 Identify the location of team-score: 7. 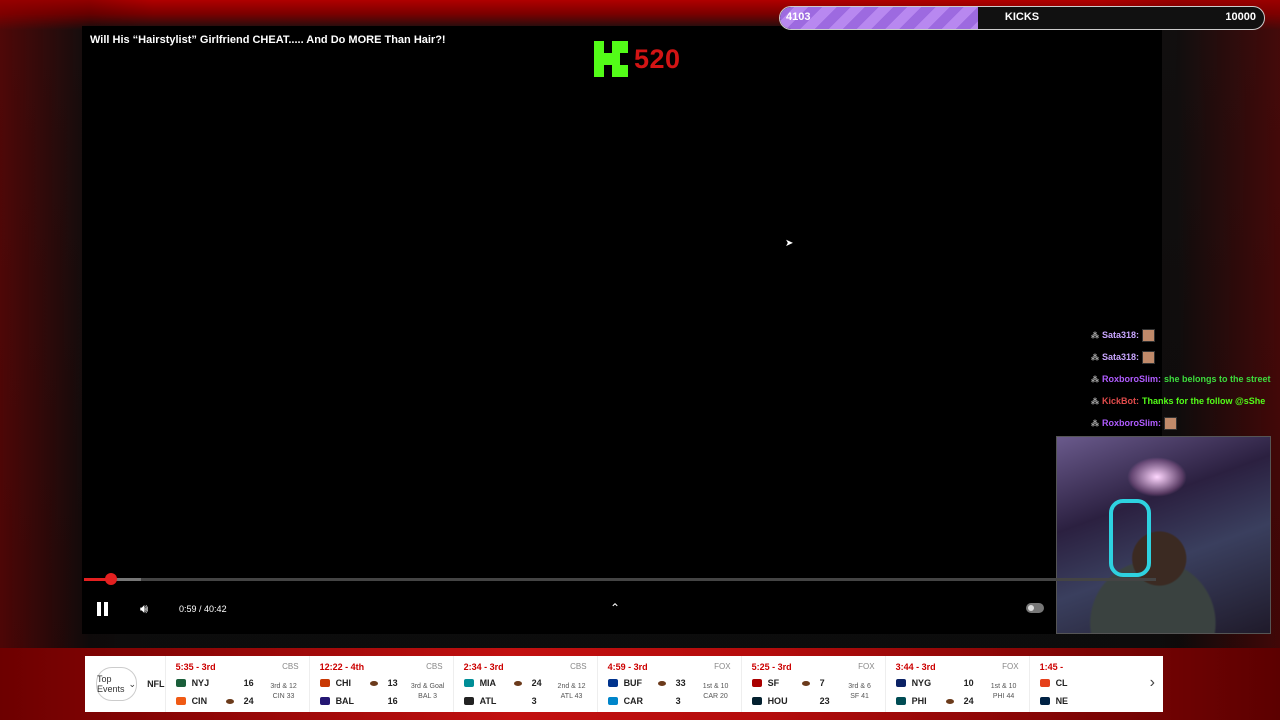
(822, 683).